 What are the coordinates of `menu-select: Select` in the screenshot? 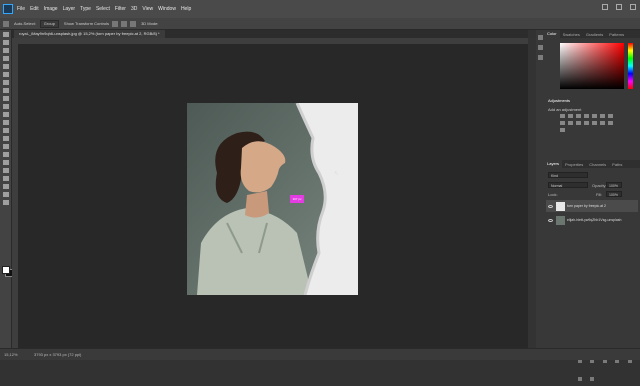 It's located at (103, 9).